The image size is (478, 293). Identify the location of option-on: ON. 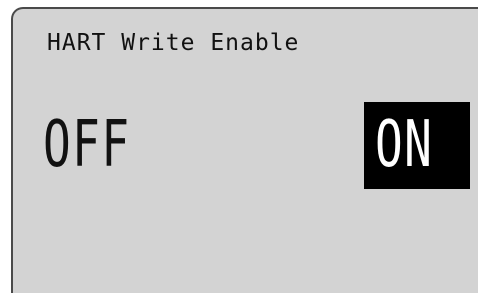
(404, 145).